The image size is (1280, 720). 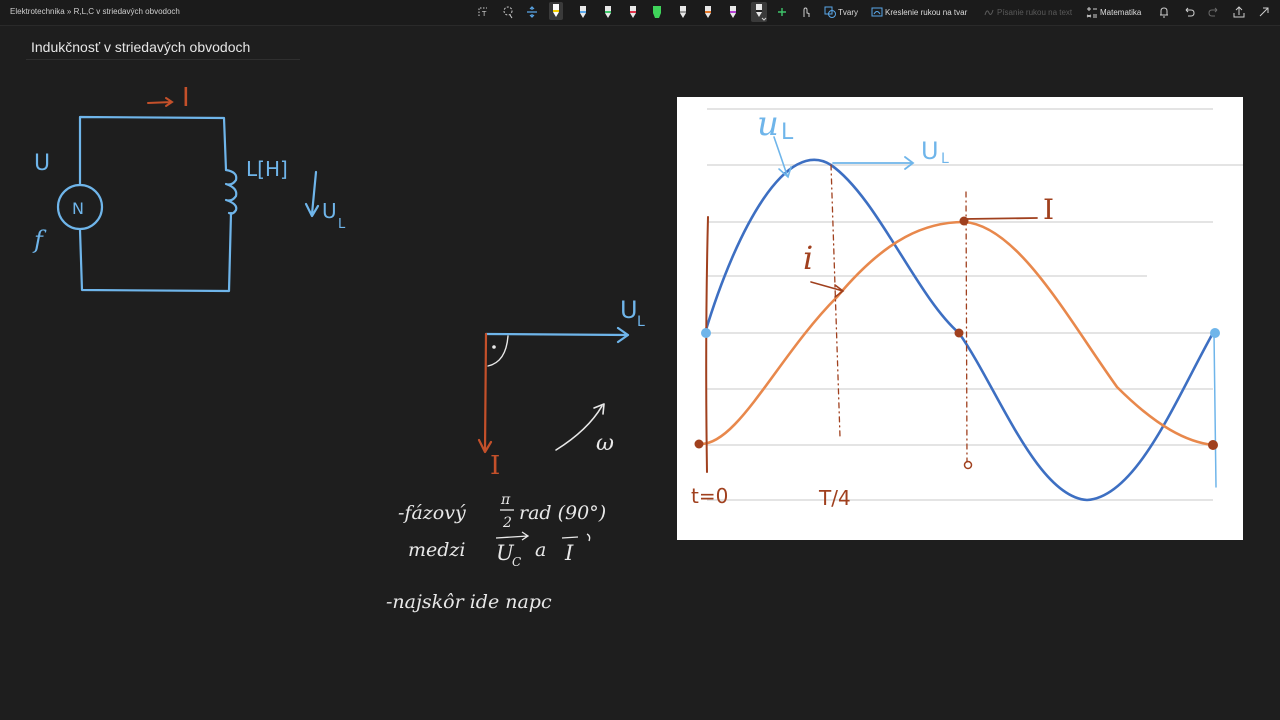 What do you see at coordinates (42, 163) in the screenshot?
I see `circuit-voltage-label: U` at bounding box center [42, 163].